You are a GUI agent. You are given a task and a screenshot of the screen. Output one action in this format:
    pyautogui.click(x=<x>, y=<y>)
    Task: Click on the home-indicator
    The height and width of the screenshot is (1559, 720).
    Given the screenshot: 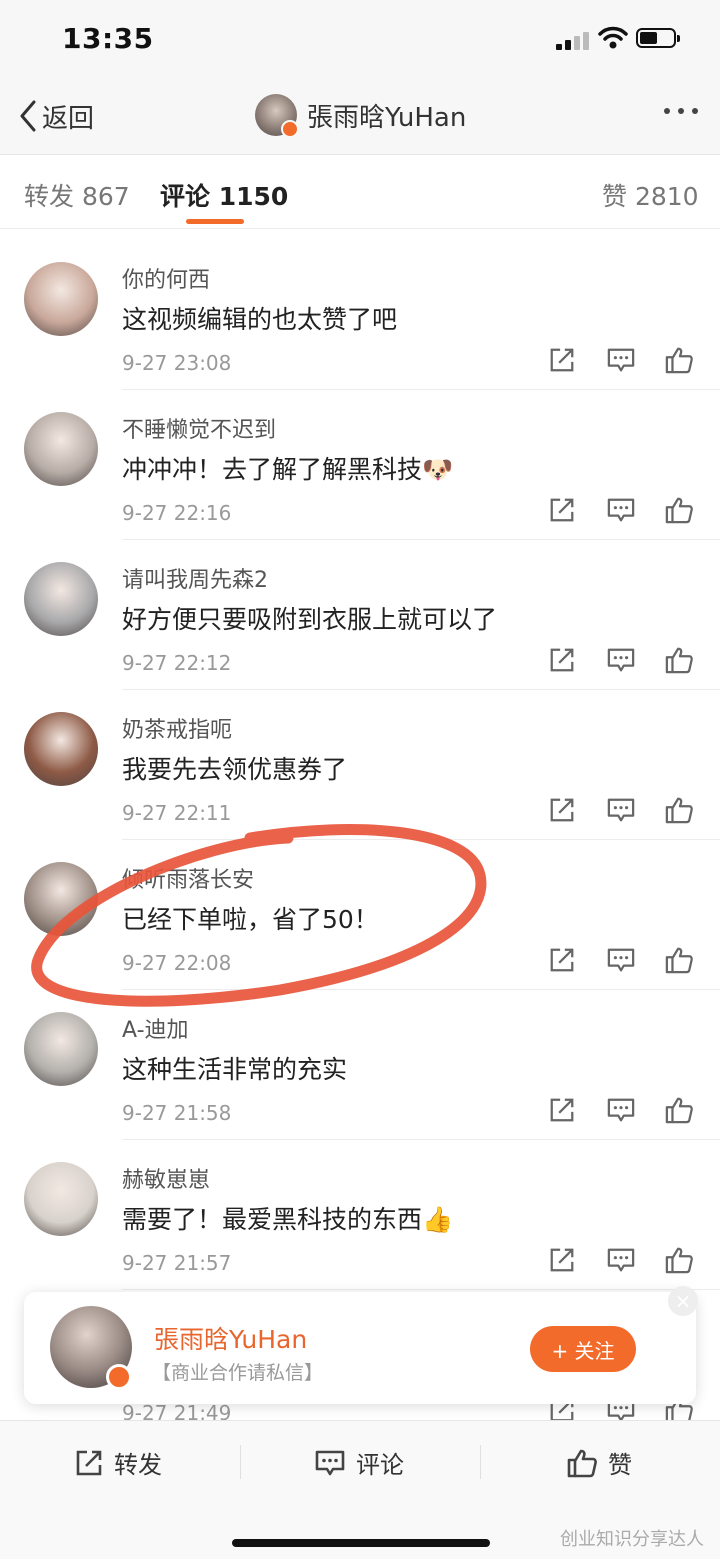 What is the action you would take?
    pyautogui.click(x=361, y=1543)
    